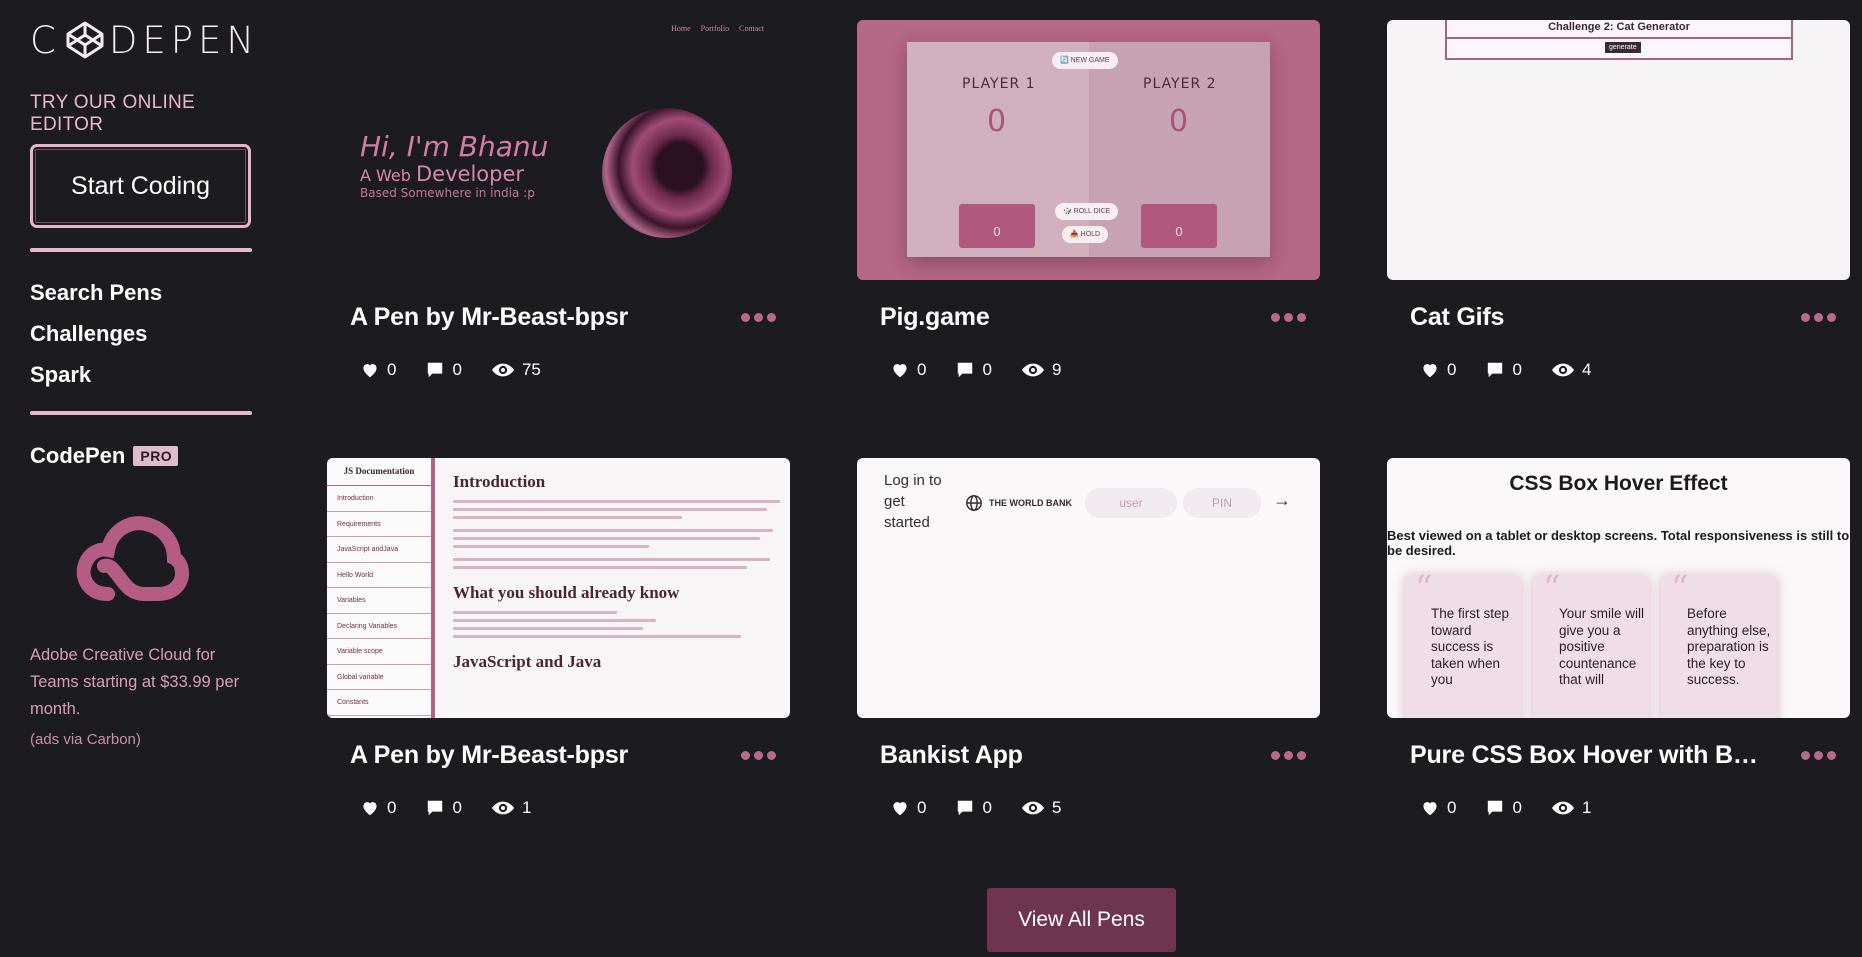 The width and height of the screenshot is (1862, 957). What do you see at coordinates (1087, 211) in the screenshot?
I see `roll-dice-pill: 🎲 ROLL DICE` at bounding box center [1087, 211].